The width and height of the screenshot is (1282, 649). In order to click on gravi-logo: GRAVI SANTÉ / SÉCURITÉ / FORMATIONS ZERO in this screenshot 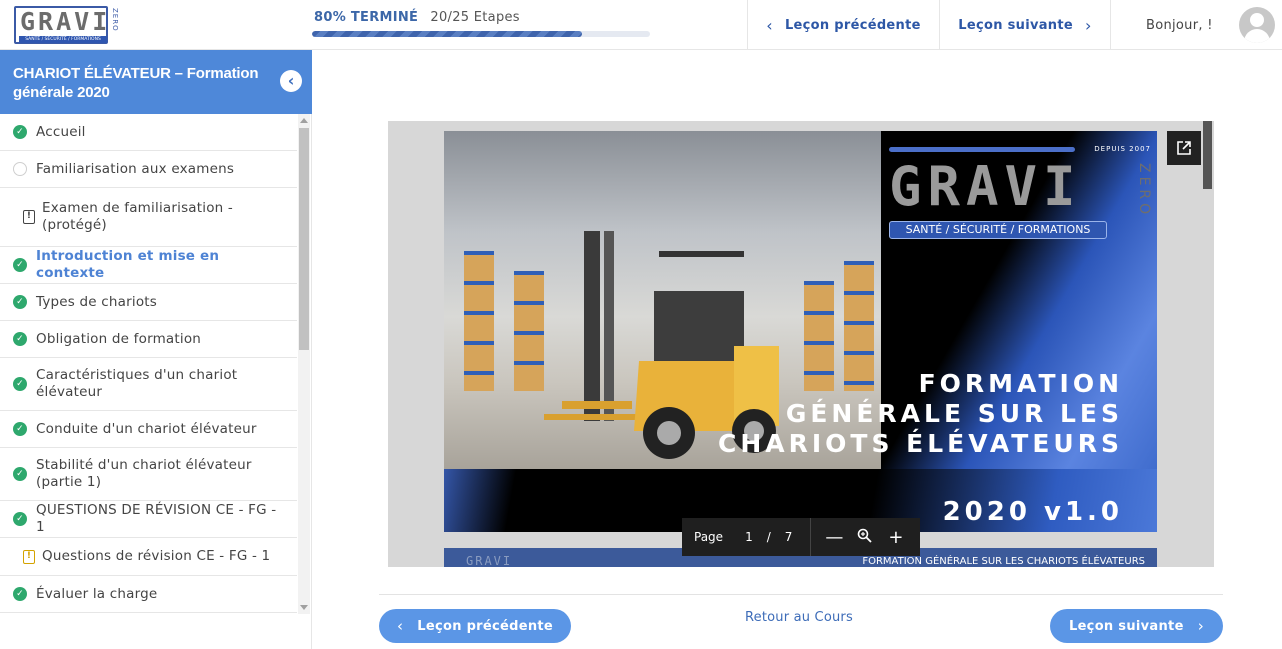, I will do `click(68, 25)`.